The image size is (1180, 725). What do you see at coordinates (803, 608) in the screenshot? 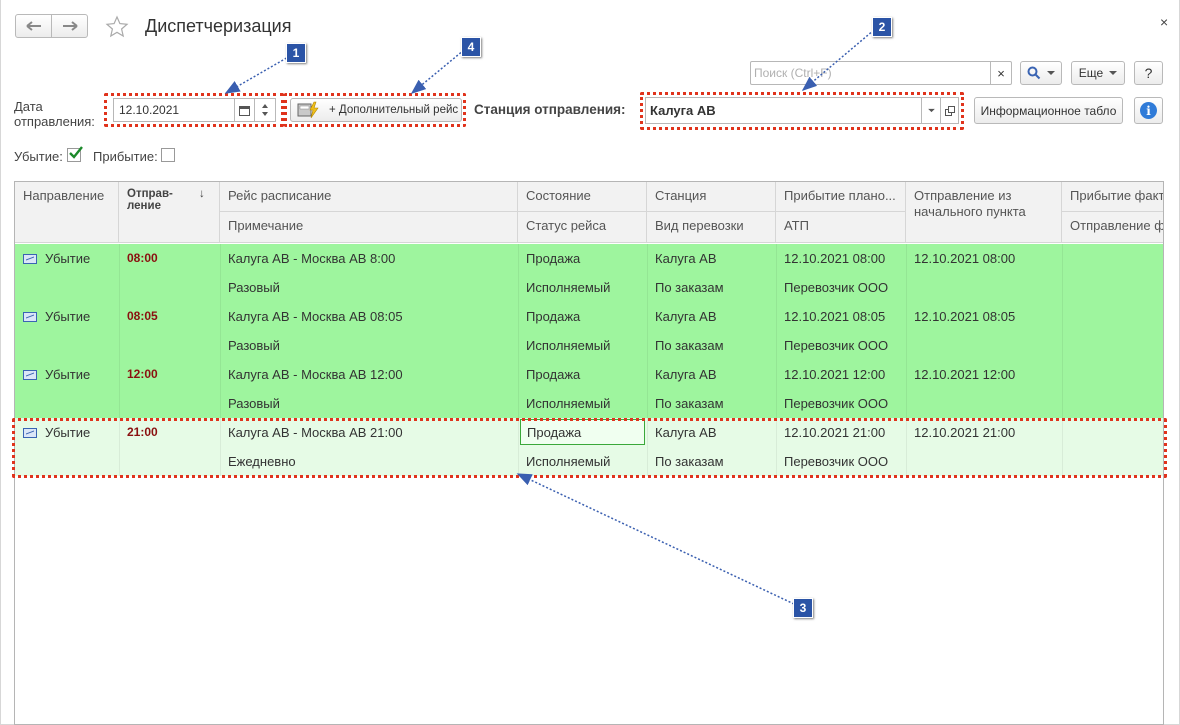
I see `marker-3: 3` at bounding box center [803, 608].